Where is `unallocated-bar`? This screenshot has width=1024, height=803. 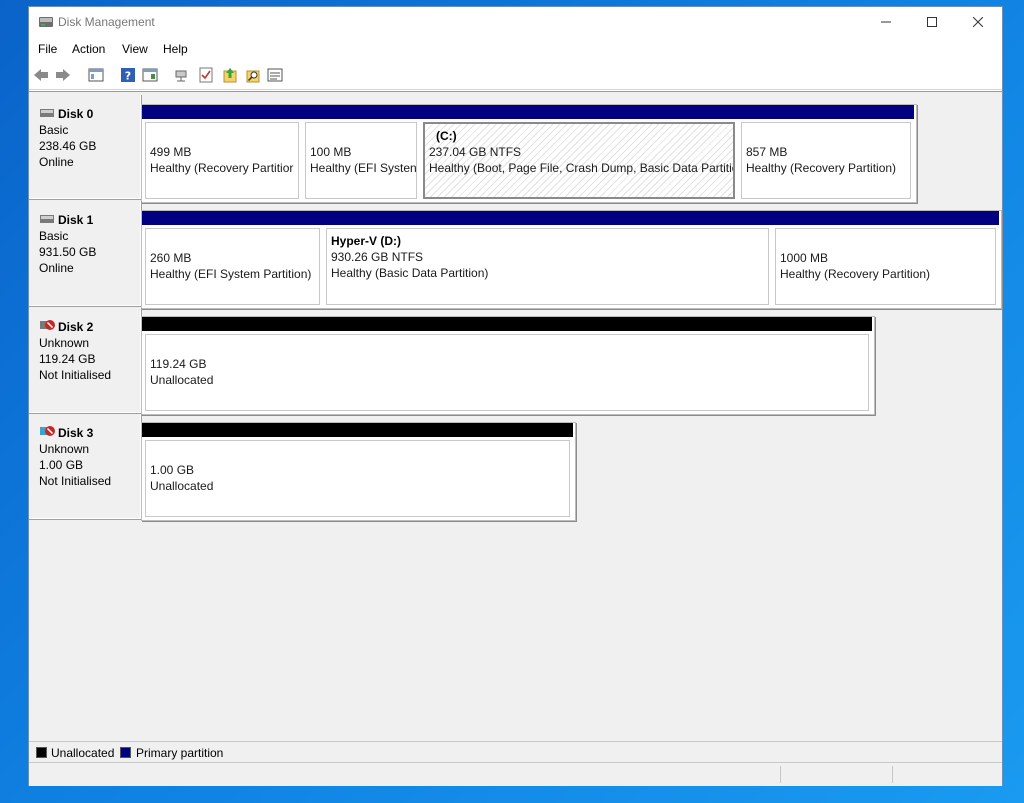
unallocated-bar is located at coordinates (507, 324).